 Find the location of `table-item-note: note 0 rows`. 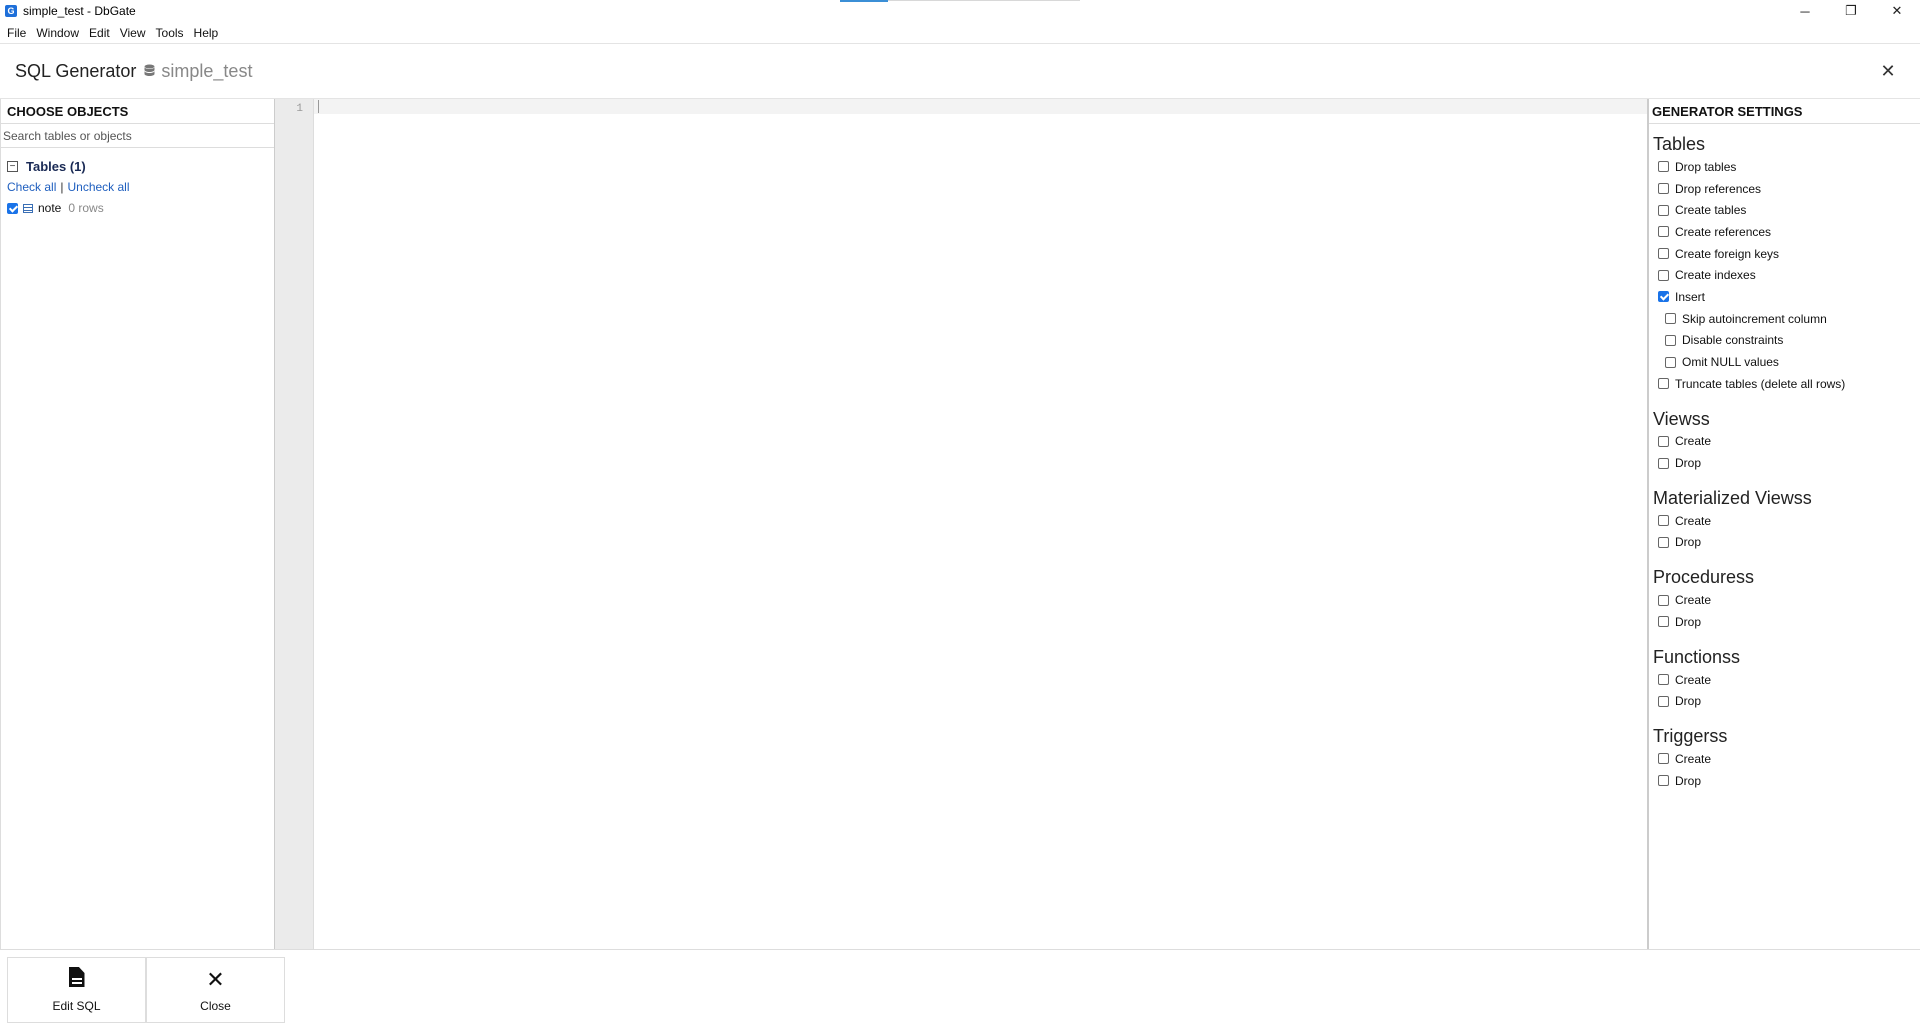

table-item-note: note 0 rows is located at coordinates (140, 208).